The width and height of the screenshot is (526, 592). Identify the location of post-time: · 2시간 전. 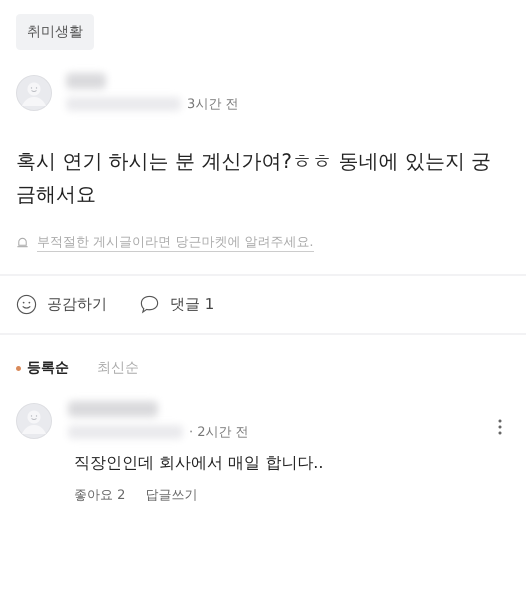
(219, 432).